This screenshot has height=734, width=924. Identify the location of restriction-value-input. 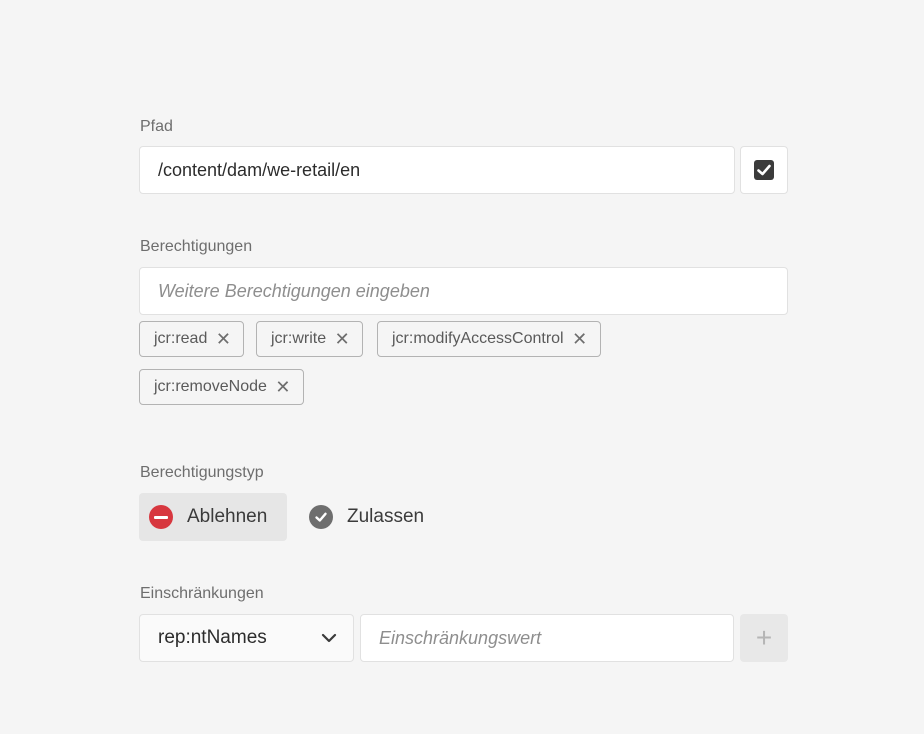
(547, 638).